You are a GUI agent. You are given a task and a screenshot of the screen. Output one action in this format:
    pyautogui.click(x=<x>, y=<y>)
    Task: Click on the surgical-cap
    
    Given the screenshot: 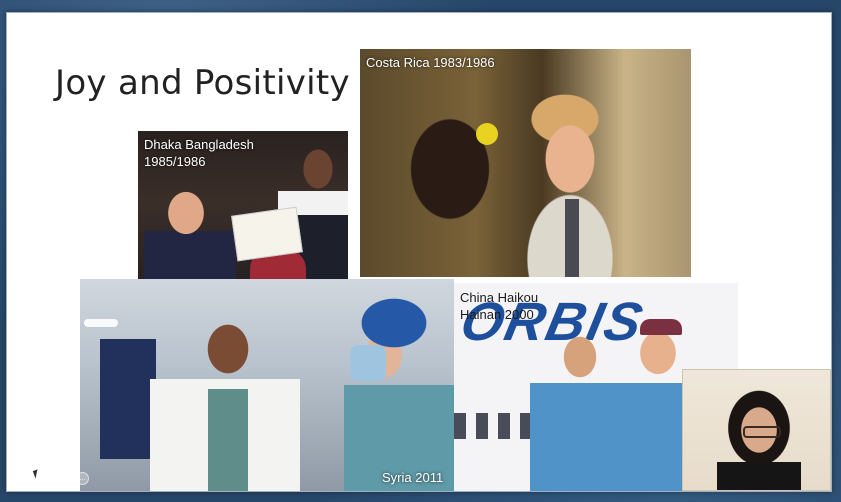 What is the action you would take?
    pyautogui.click(x=661, y=327)
    